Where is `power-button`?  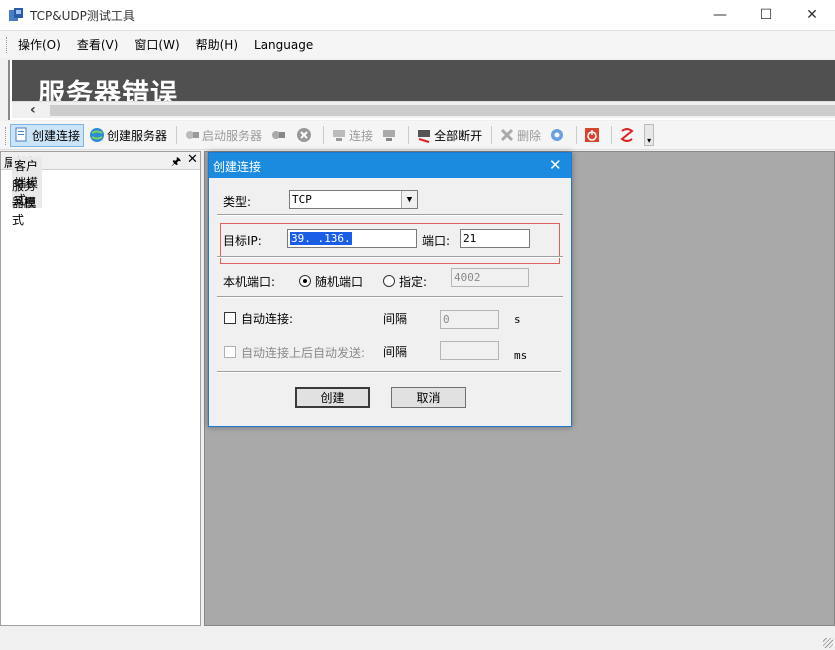
power-button is located at coordinates (593, 135).